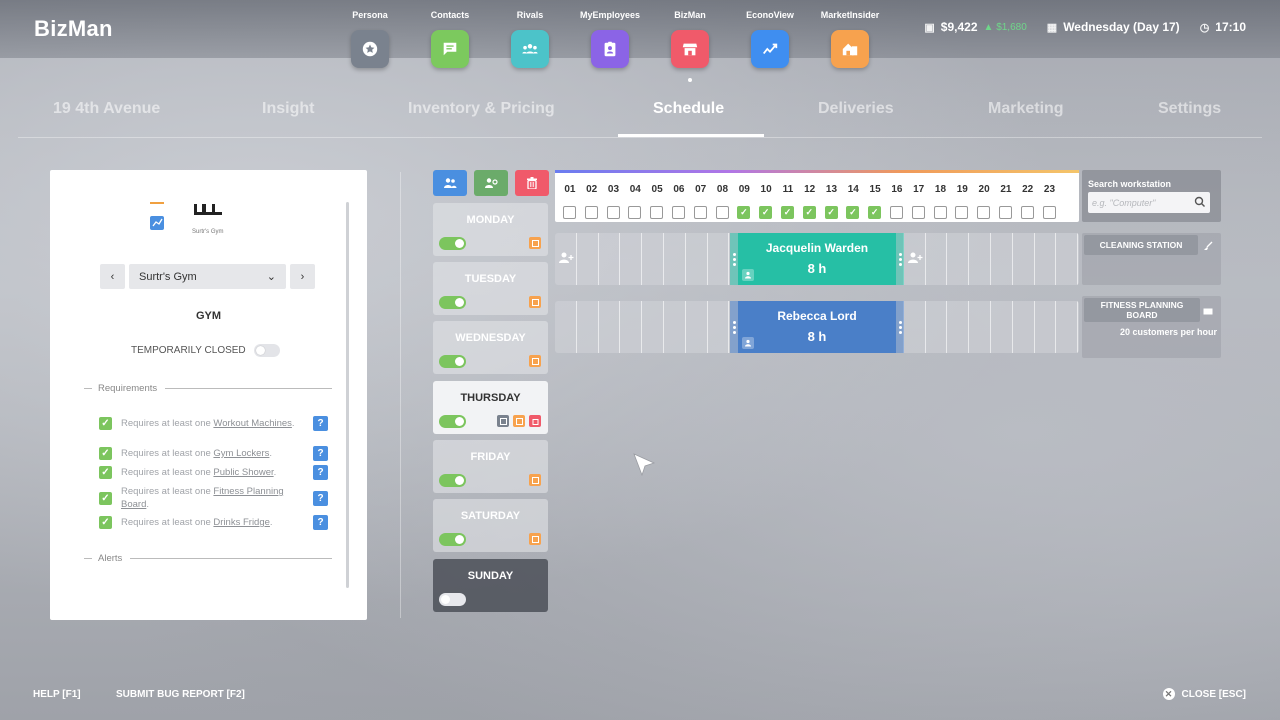 This screenshot has height=720, width=1280. I want to click on shift-end-handle, so click(900, 327).